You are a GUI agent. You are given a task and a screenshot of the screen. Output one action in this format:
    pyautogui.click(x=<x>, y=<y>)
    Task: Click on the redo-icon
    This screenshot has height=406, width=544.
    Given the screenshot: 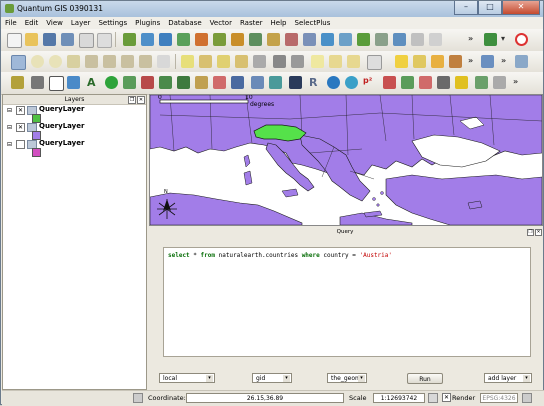 What is the action you would take?
    pyautogui.click(x=521, y=61)
    